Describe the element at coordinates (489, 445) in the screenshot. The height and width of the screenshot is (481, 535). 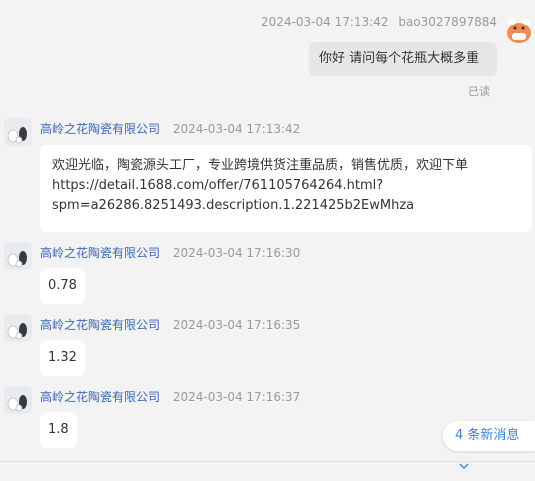
I see `new-messages-button: 4 条新消息` at that location.